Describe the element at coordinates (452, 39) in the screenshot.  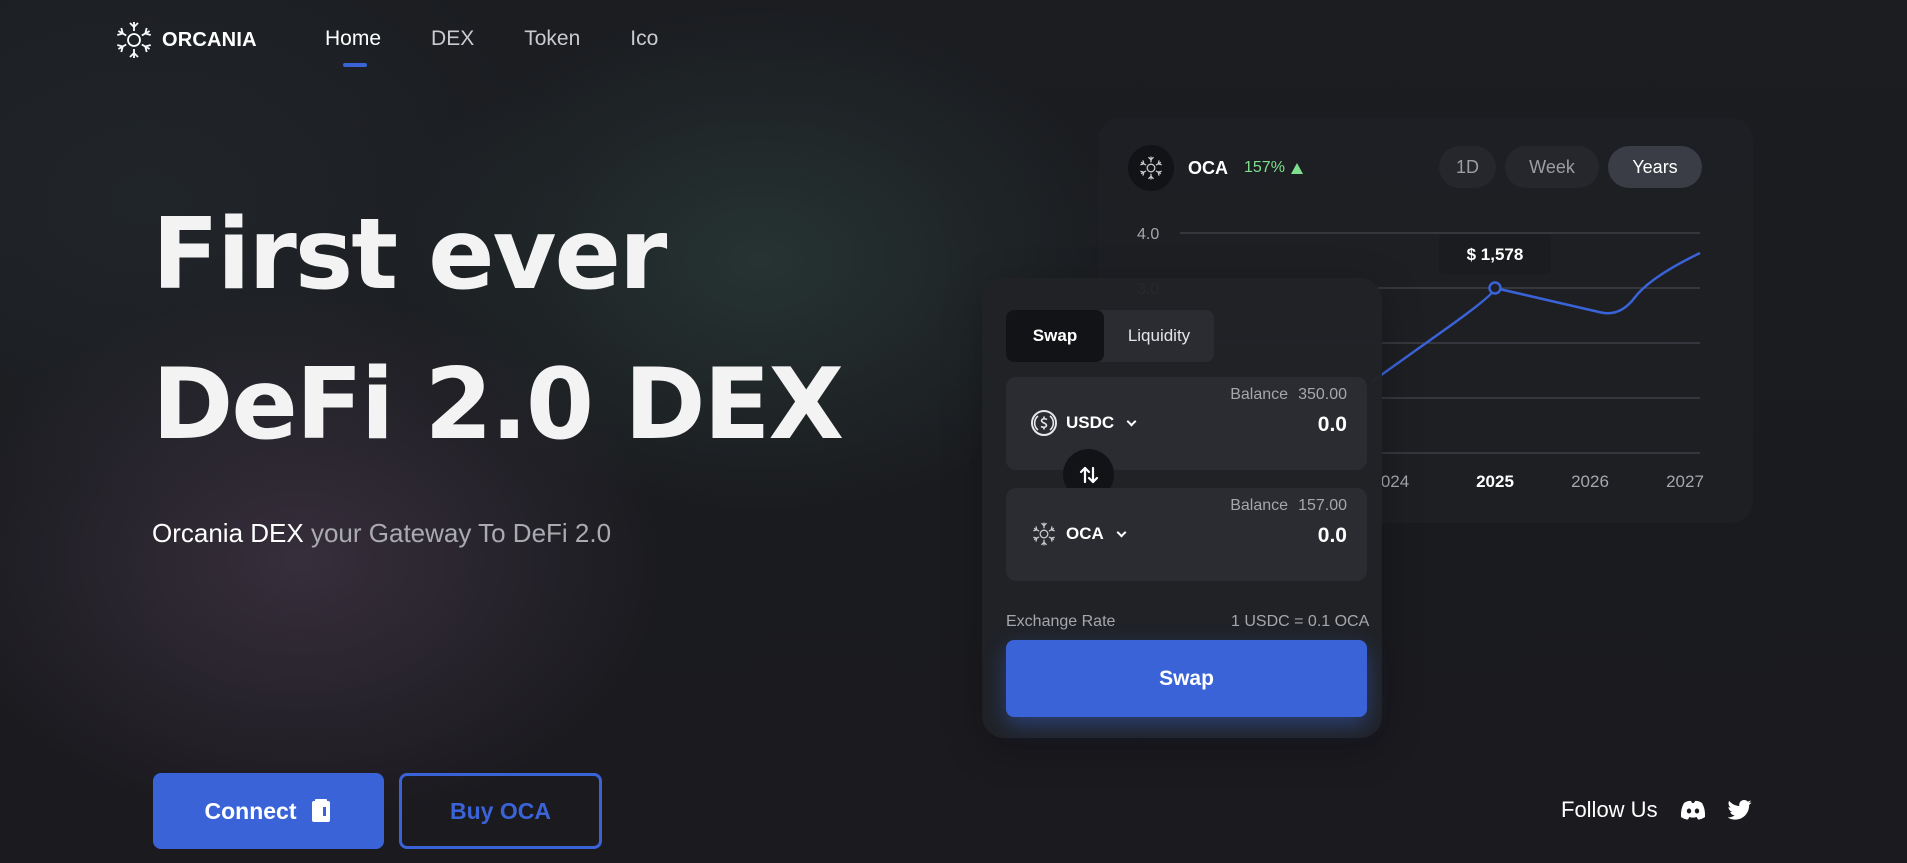
I see `nav-dex: DEX` at that location.